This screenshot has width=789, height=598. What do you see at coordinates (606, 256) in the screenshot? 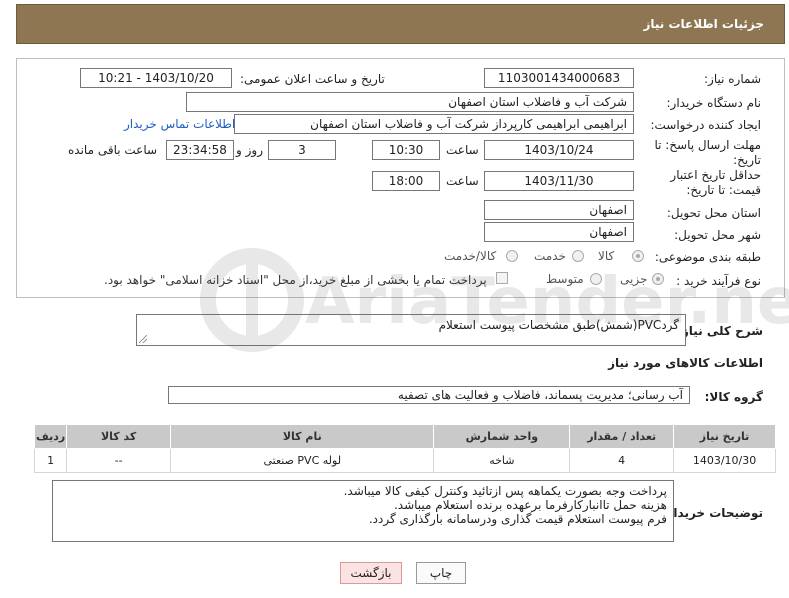
I see `category-option-goods: کالا` at bounding box center [606, 256].